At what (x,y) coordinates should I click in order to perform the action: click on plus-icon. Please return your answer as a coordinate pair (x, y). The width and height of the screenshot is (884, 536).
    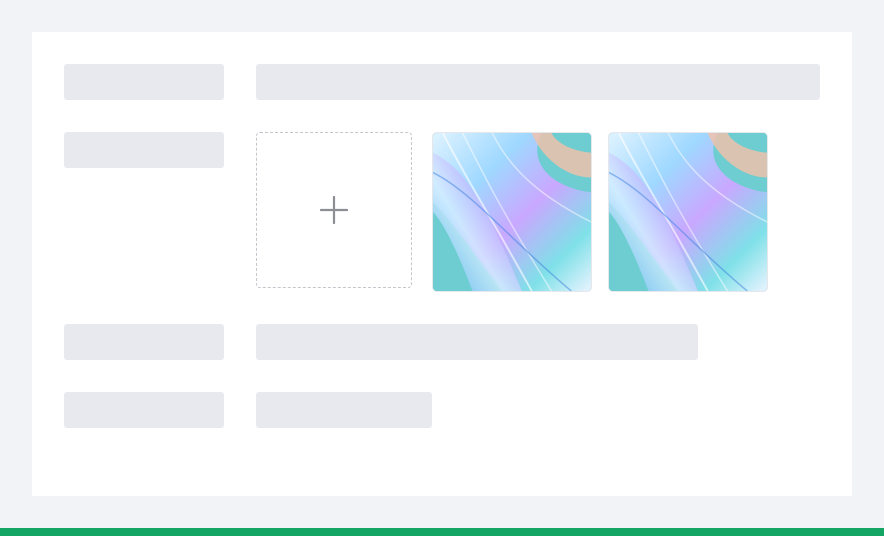
    Looking at the image, I should click on (334, 210).